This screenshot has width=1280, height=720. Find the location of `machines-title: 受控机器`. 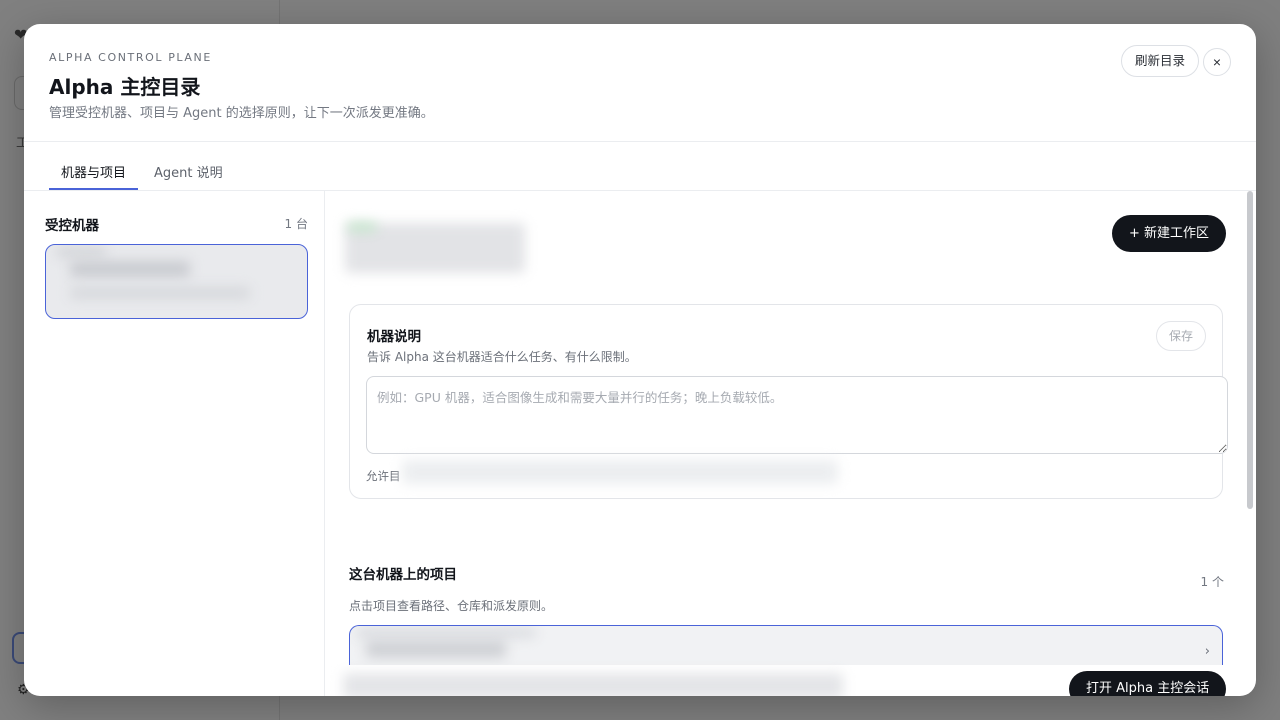

machines-title: 受控机器 is located at coordinates (72, 226).